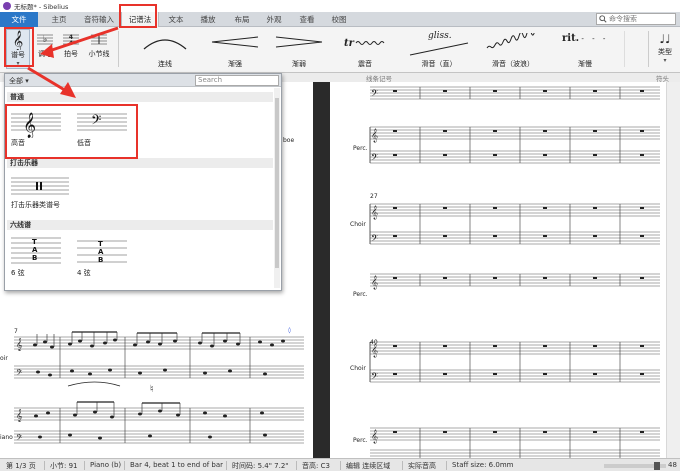 This screenshot has height=471, width=680. What do you see at coordinates (71, 49) in the screenshot?
I see `time-signature-button: 4 4 拍号` at bounding box center [71, 49].